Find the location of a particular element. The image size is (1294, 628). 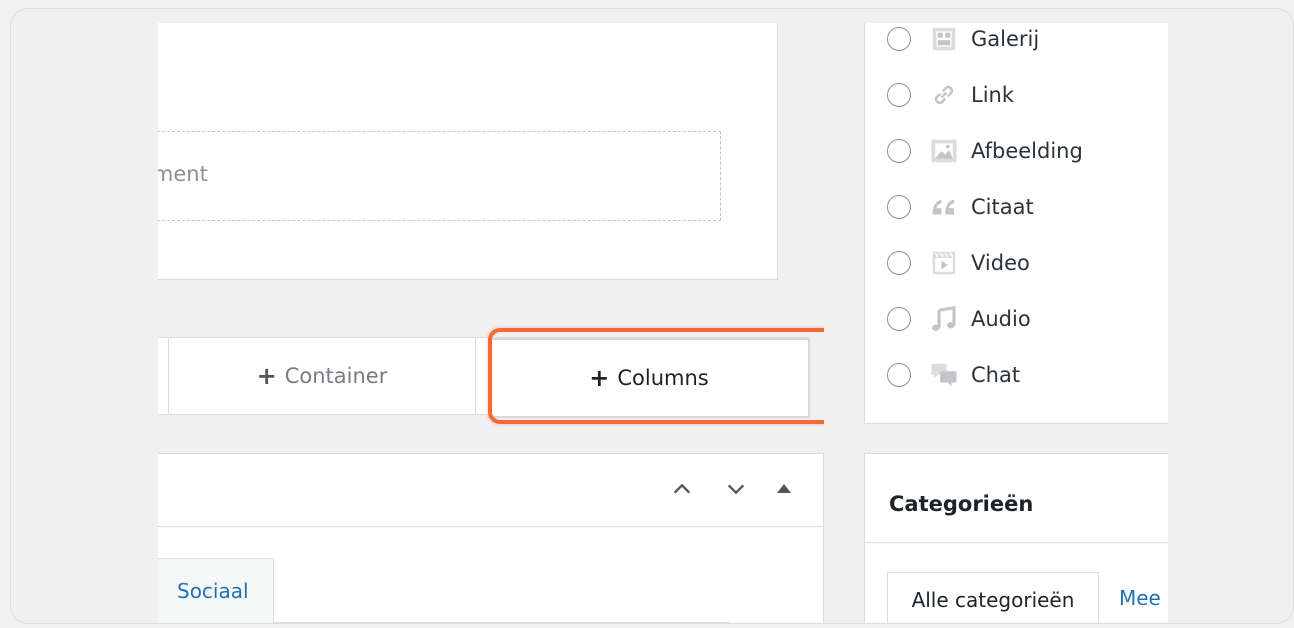

format-option-video: Video is located at coordinates (958, 263).